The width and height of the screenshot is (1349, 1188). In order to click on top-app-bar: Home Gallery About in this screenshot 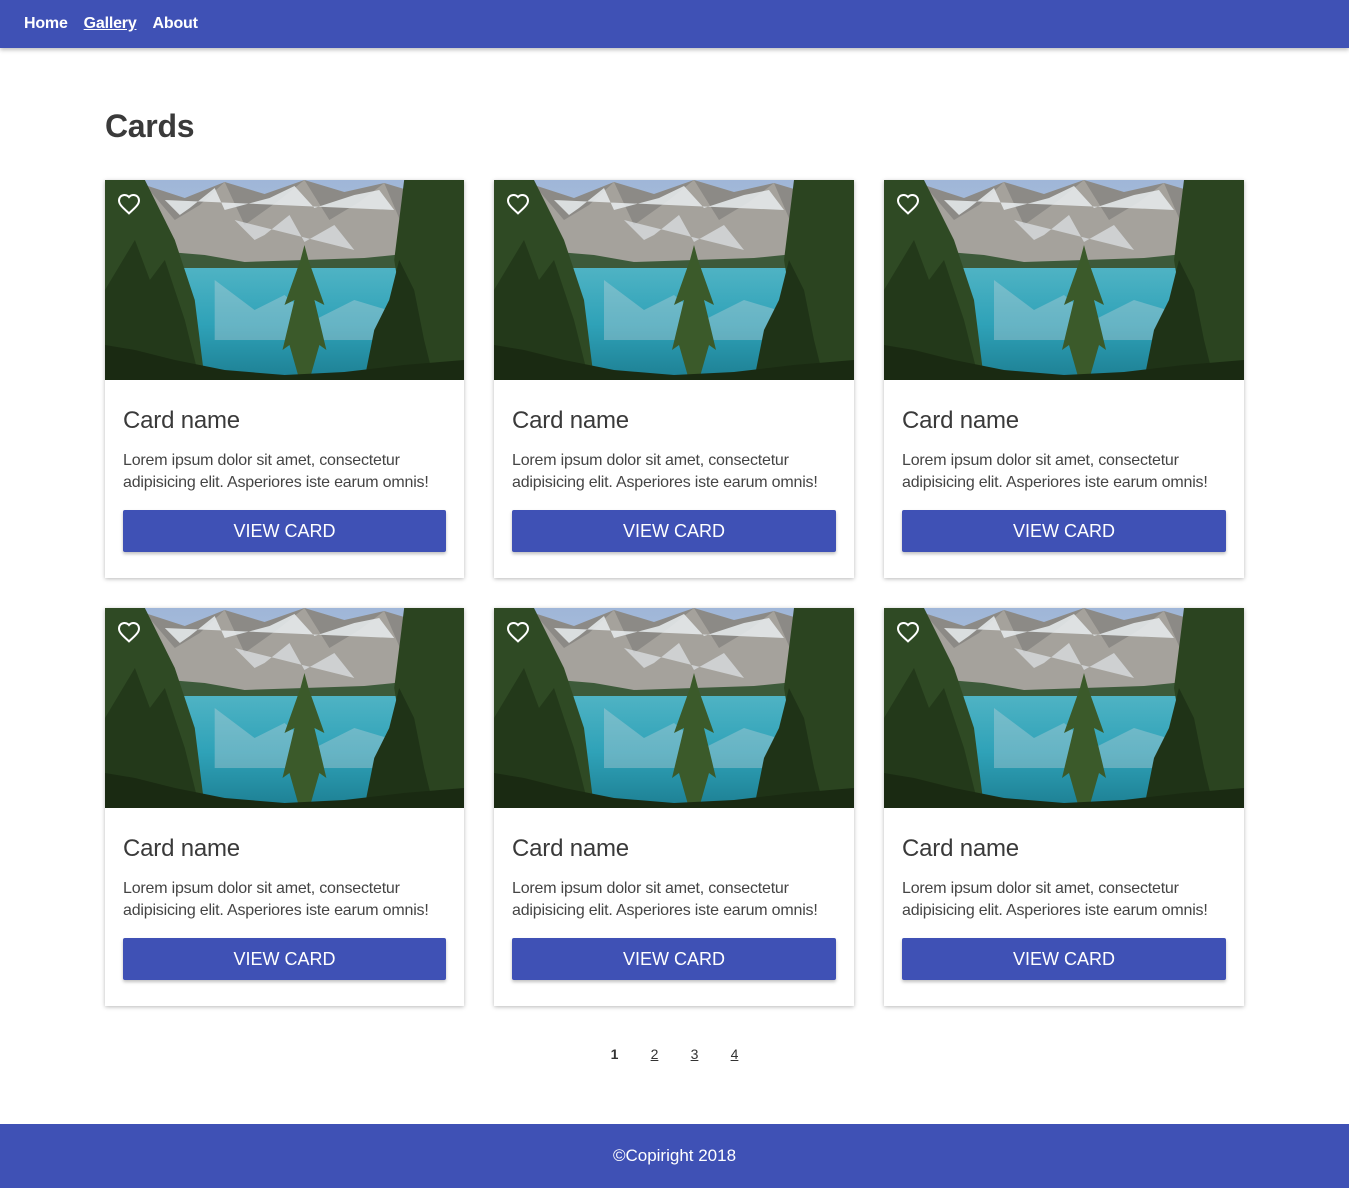, I will do `click(674, 24)`.